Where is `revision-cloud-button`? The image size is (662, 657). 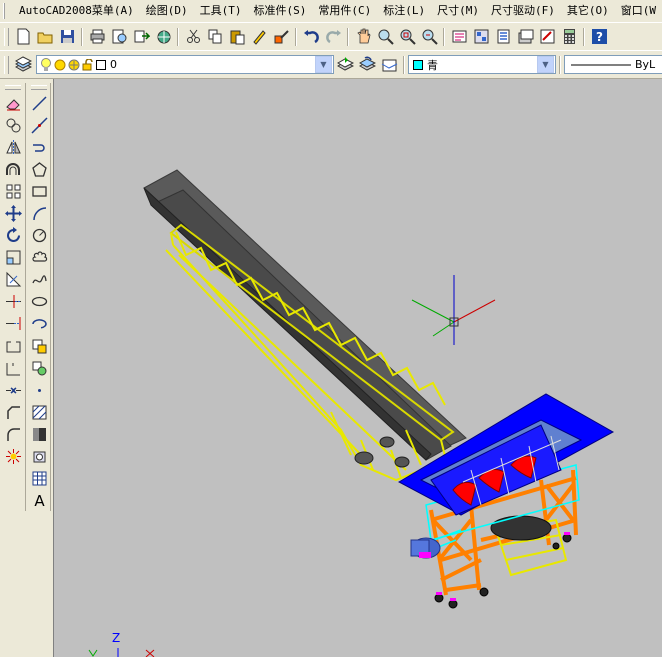
revision-cloud-button is located at coordinates (39, 258).